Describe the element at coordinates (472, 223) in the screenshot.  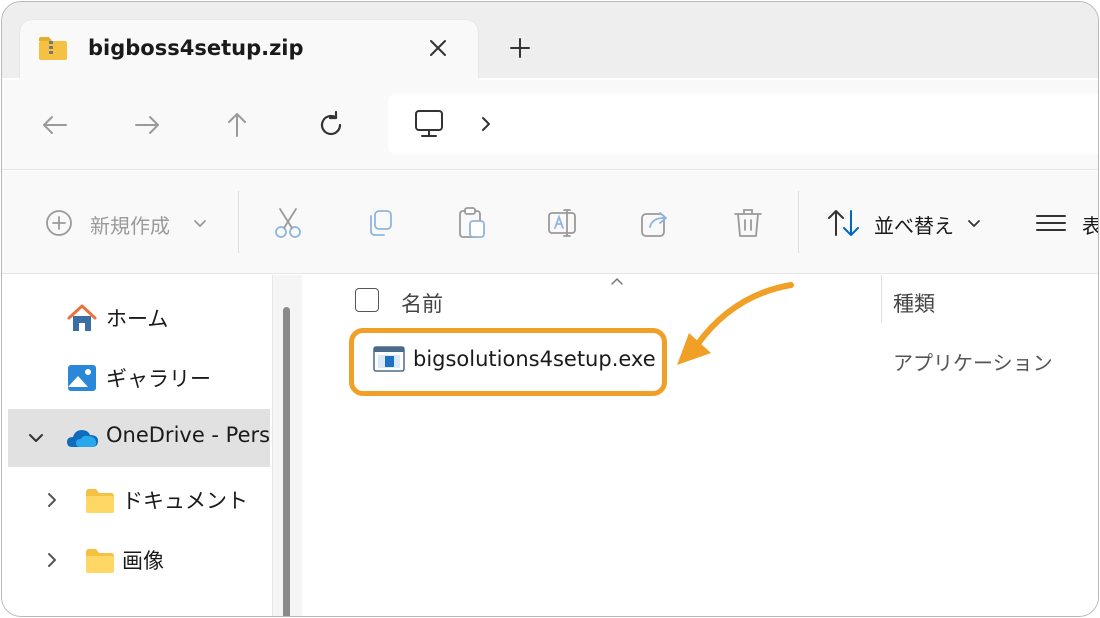
I see `paste-icon` at that location.